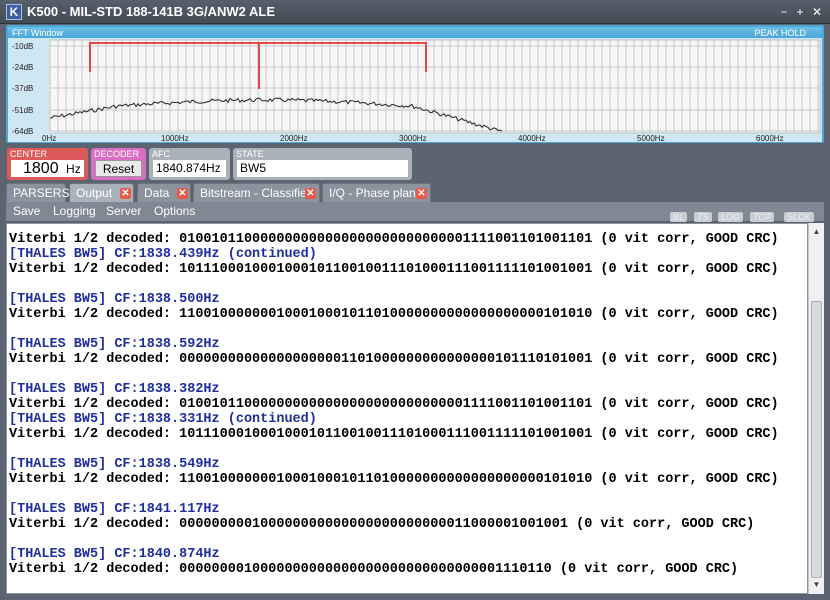 The height and width of the screenshot is (600, 830). What do you see at coordinates (29, 154) in the screenshot?
I see `center-label: CENTER` at bounding box center [29, 154].